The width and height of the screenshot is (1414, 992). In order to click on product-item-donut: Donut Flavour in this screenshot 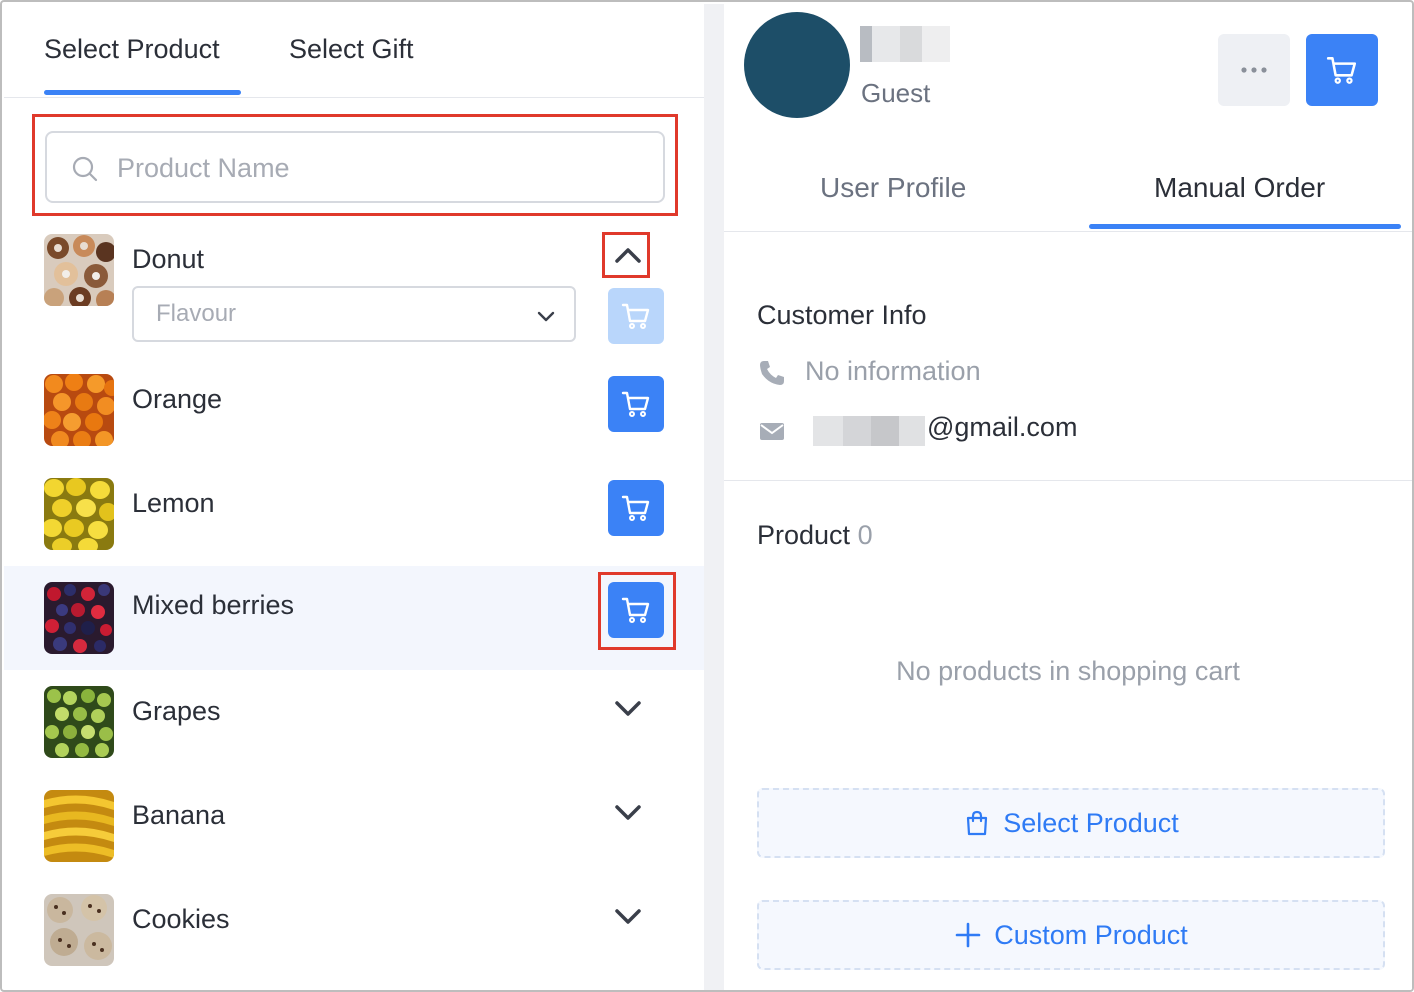, I will do `click(354, 286)`.